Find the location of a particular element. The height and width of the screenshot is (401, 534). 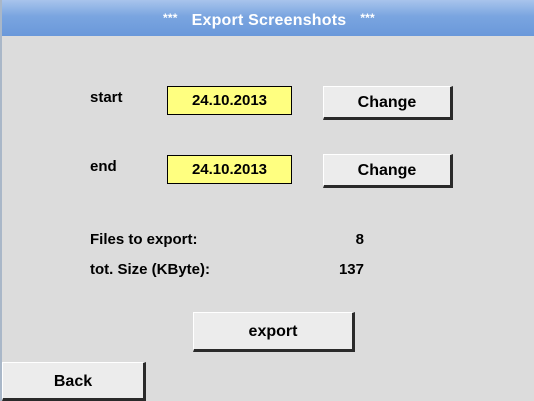

end-date-field: 24.10.2013 is located at coordinates (229, 169).